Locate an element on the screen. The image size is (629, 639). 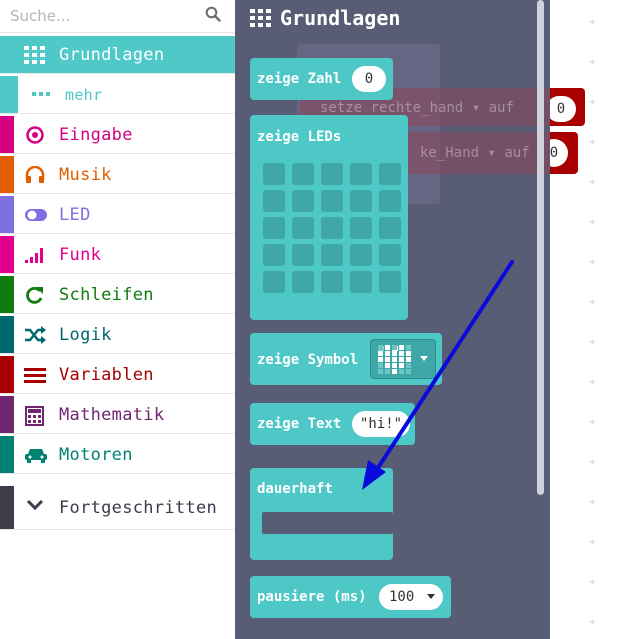
more-dots-icon is located at coordinates (41, 95).